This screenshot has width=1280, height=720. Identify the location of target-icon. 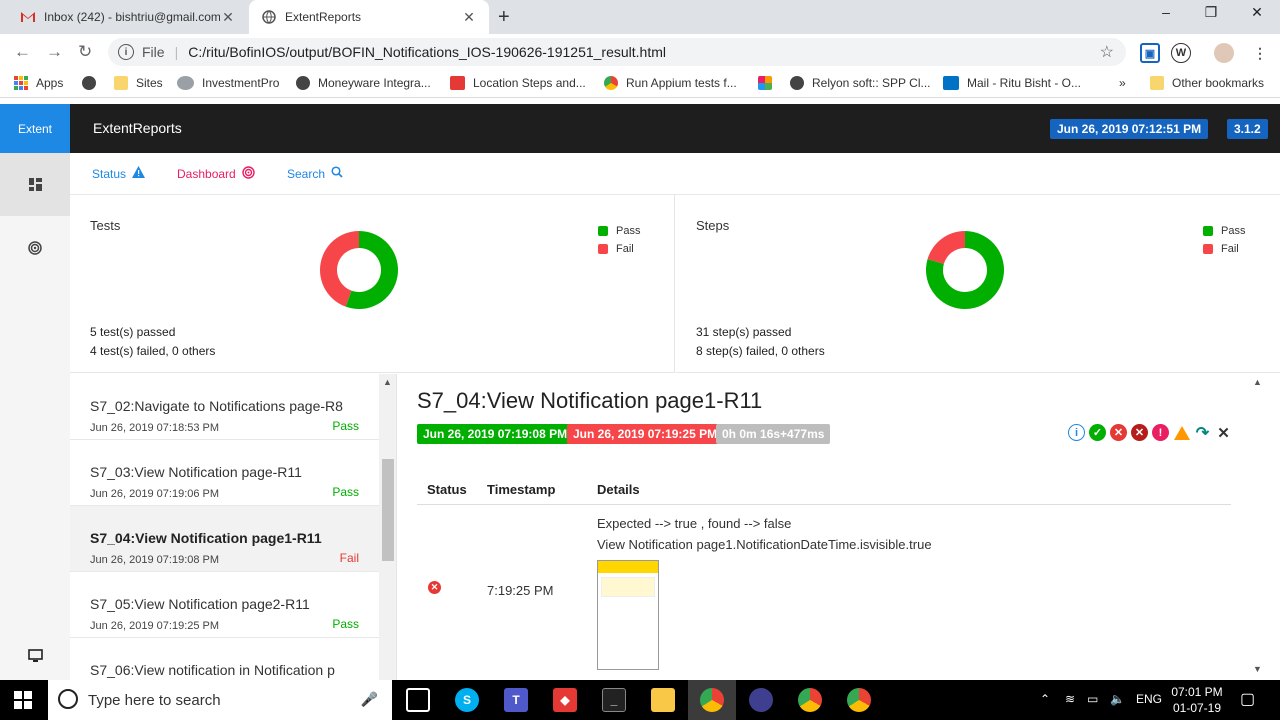
(248, 174).